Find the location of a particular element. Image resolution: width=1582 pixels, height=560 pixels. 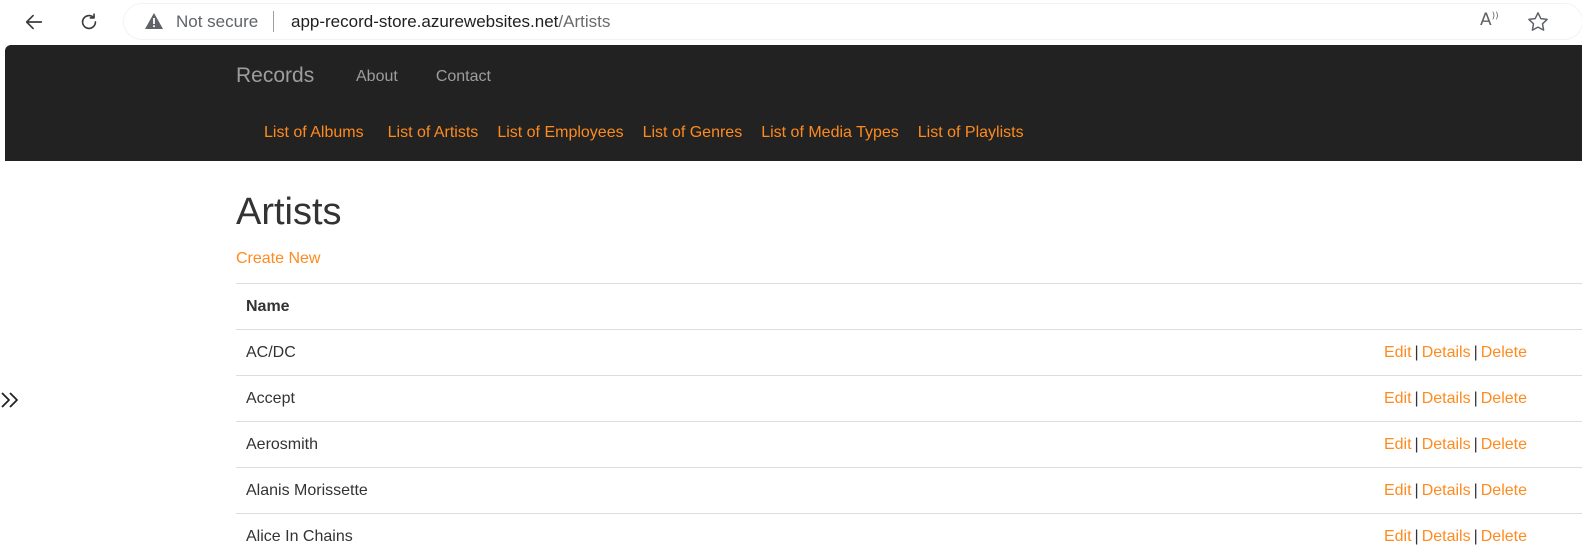

table-row: Accept Edit | Details | Delete is located at coordinates (909, 398).